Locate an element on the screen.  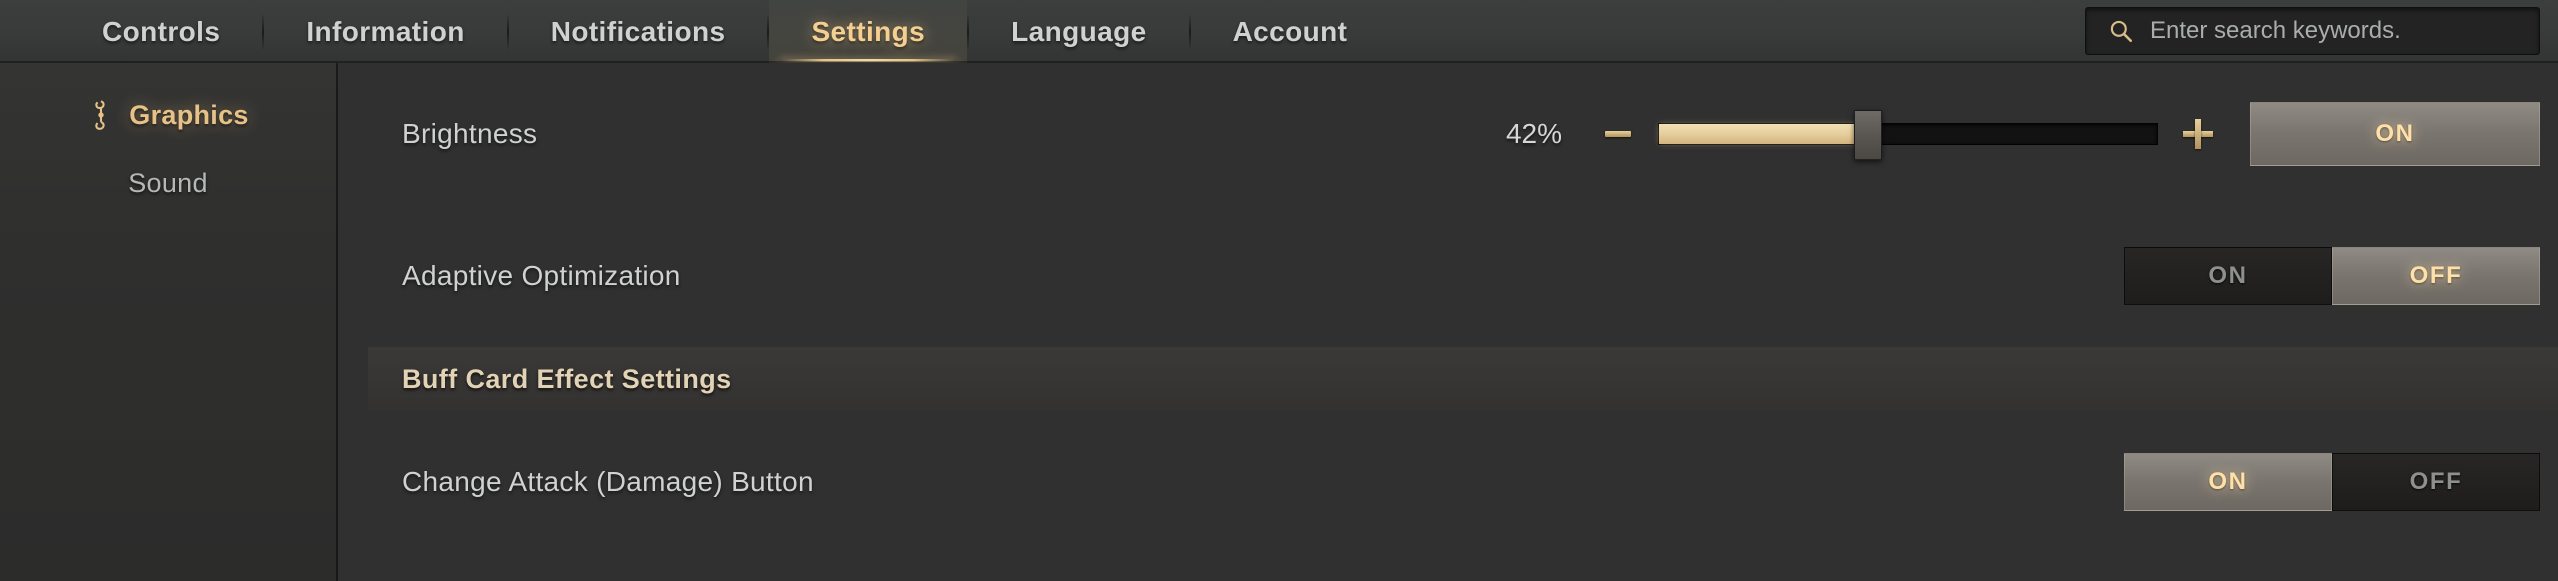
adaptive-optimization-on-button: ON is located at coordinates (2228, 276).